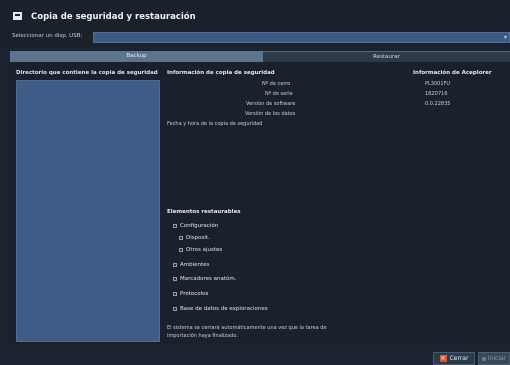 The width and height of the screenshot is (510, 365). What do you see at coordinates (17, 16) in the screenshot?
I see `window-icon` at bounding box center [17, 16].